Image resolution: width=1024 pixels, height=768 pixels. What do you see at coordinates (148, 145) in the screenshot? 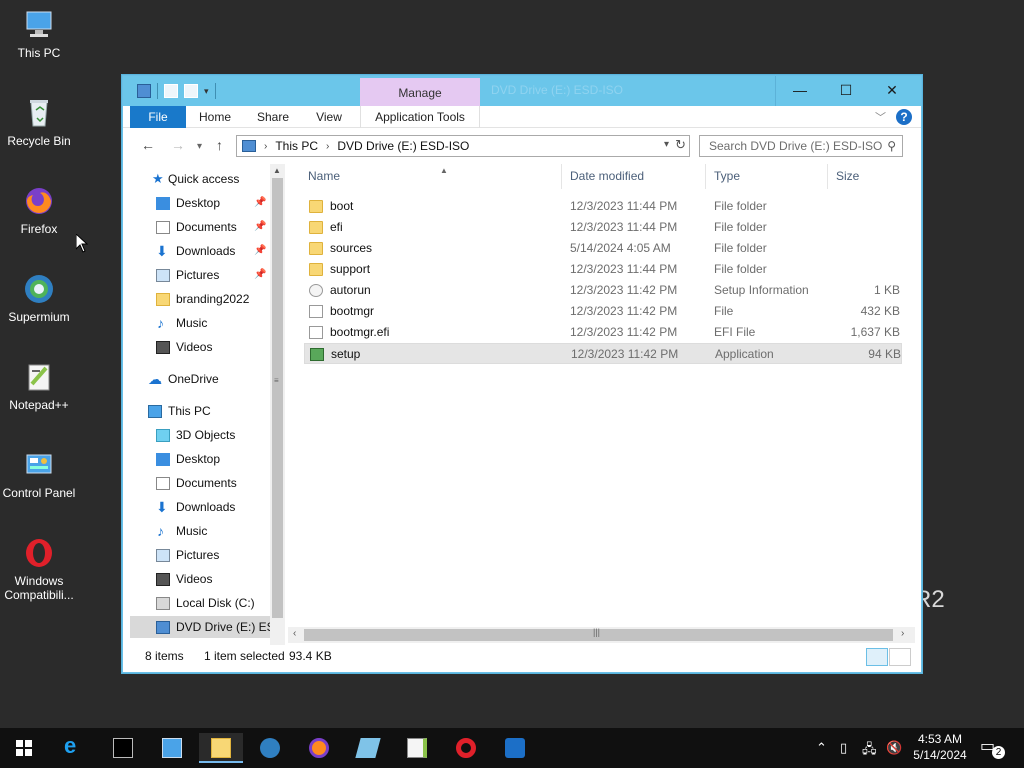
I see `back-arrow-icon: ←` at bounding box center [148, 145].